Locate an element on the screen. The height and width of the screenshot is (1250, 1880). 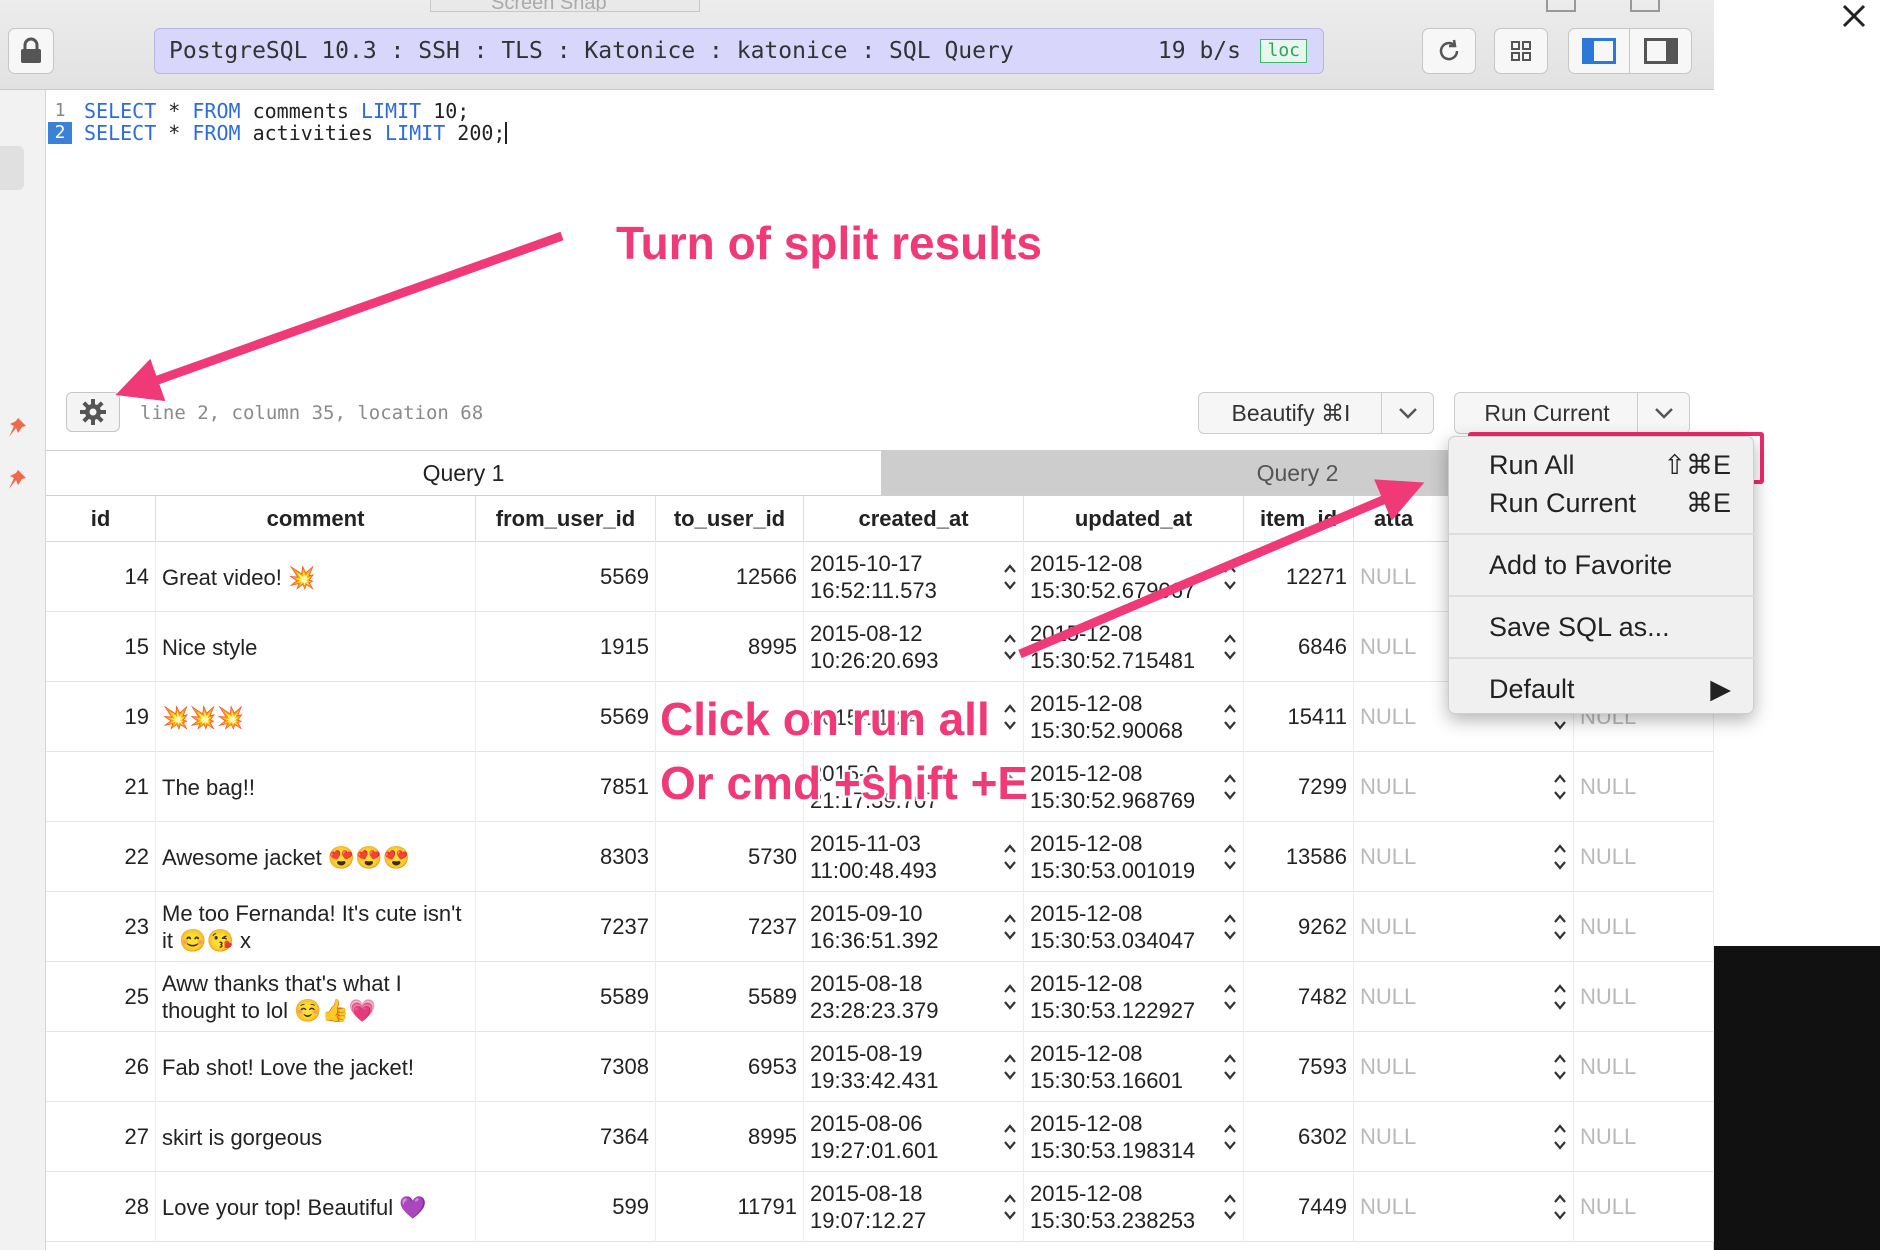
column-header: comment is located at coordinates (316, 519).